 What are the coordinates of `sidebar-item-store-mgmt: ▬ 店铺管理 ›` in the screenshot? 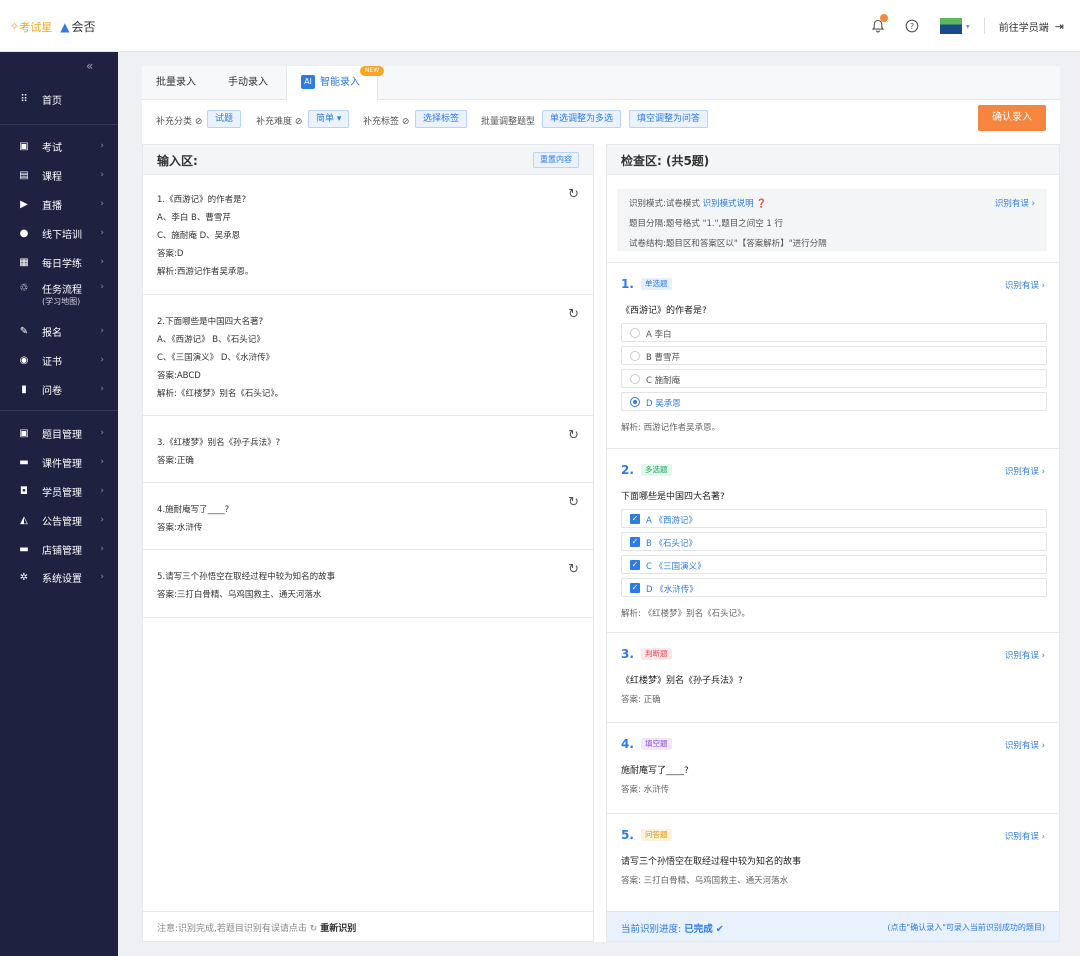 It's located at (59, 549).